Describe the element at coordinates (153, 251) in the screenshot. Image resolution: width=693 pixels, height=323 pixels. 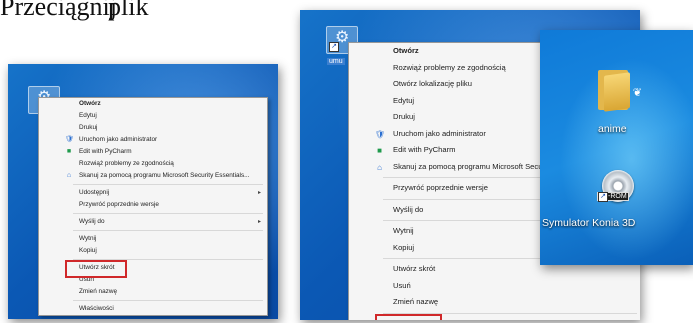
I see `menu-item: Kopiuj` at that location.